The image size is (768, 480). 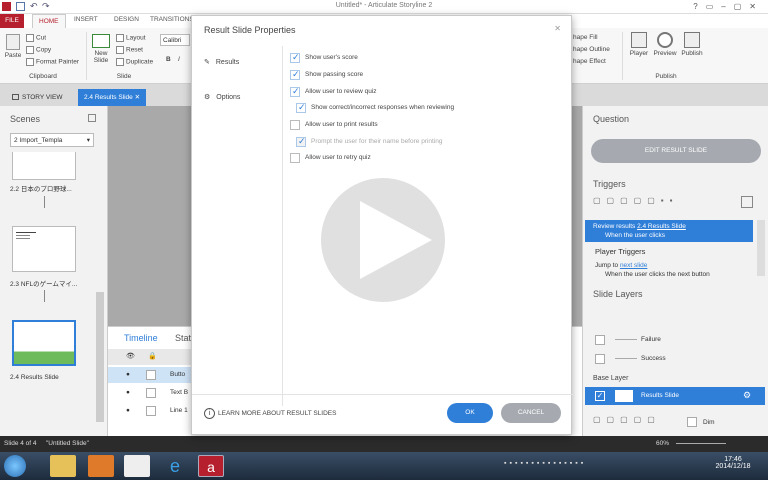 What do you see at coordinates (101, 466) in the screenshot?
I see `outlook-taskbar-icon` at bounding box center [101, 466].